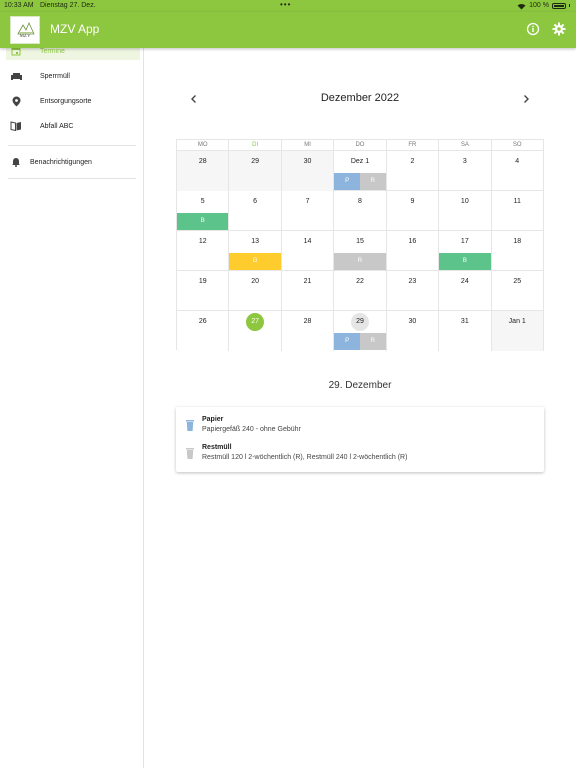 The height and width of the screenshot is (768, 576). I want to click on sidebar-item-sperrmuell: Sperrmüll, so click(73, 76).